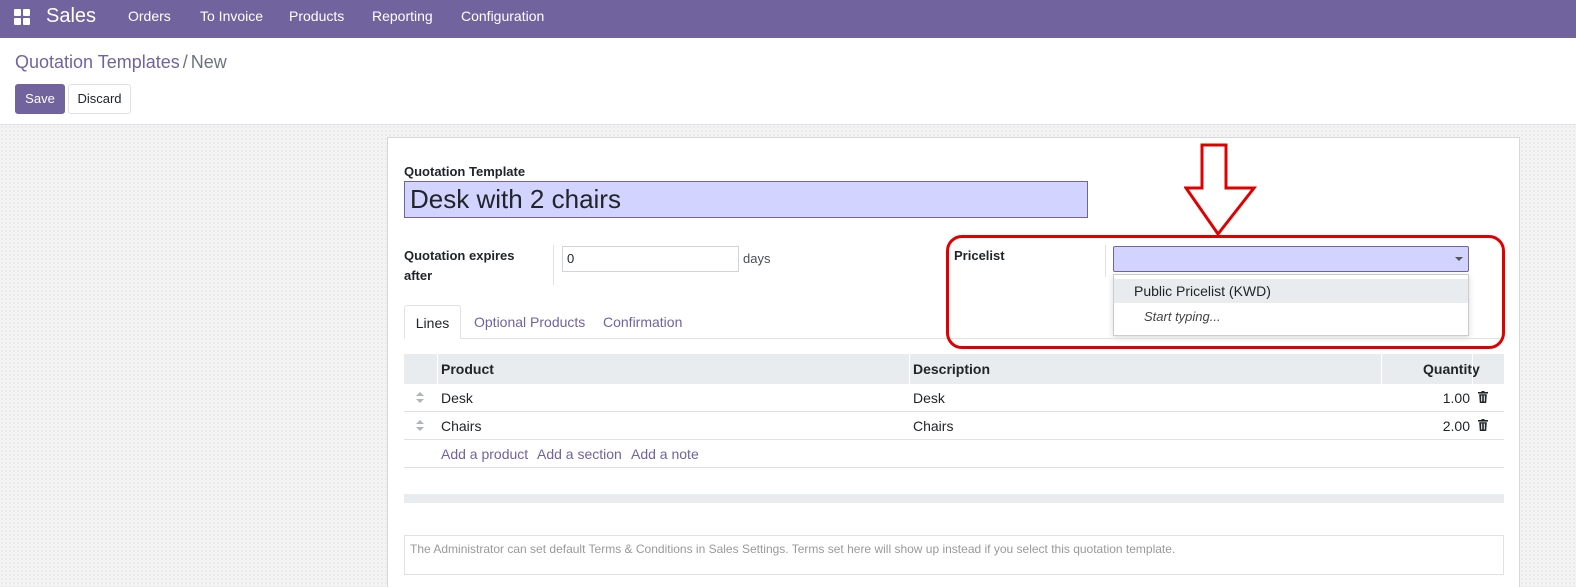  Describe the element at coordinates (1452, 398) in the screenshot. I see `row-quantity: 1.00` at that location.